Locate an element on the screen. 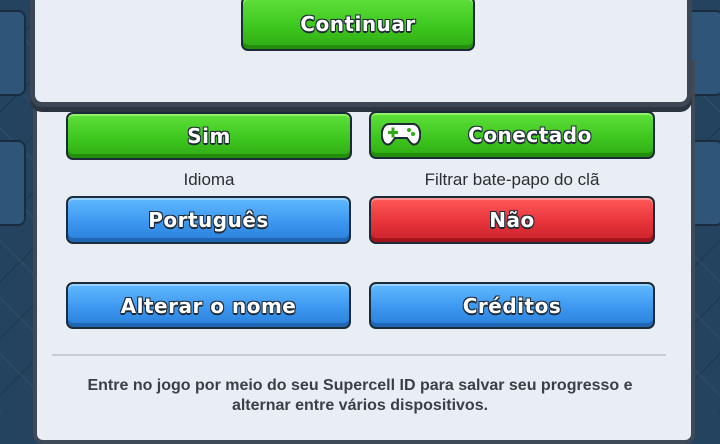 The height and width of the screenshot is (444, 720). continue-button: Continuar is located at coordinates (358, 25).